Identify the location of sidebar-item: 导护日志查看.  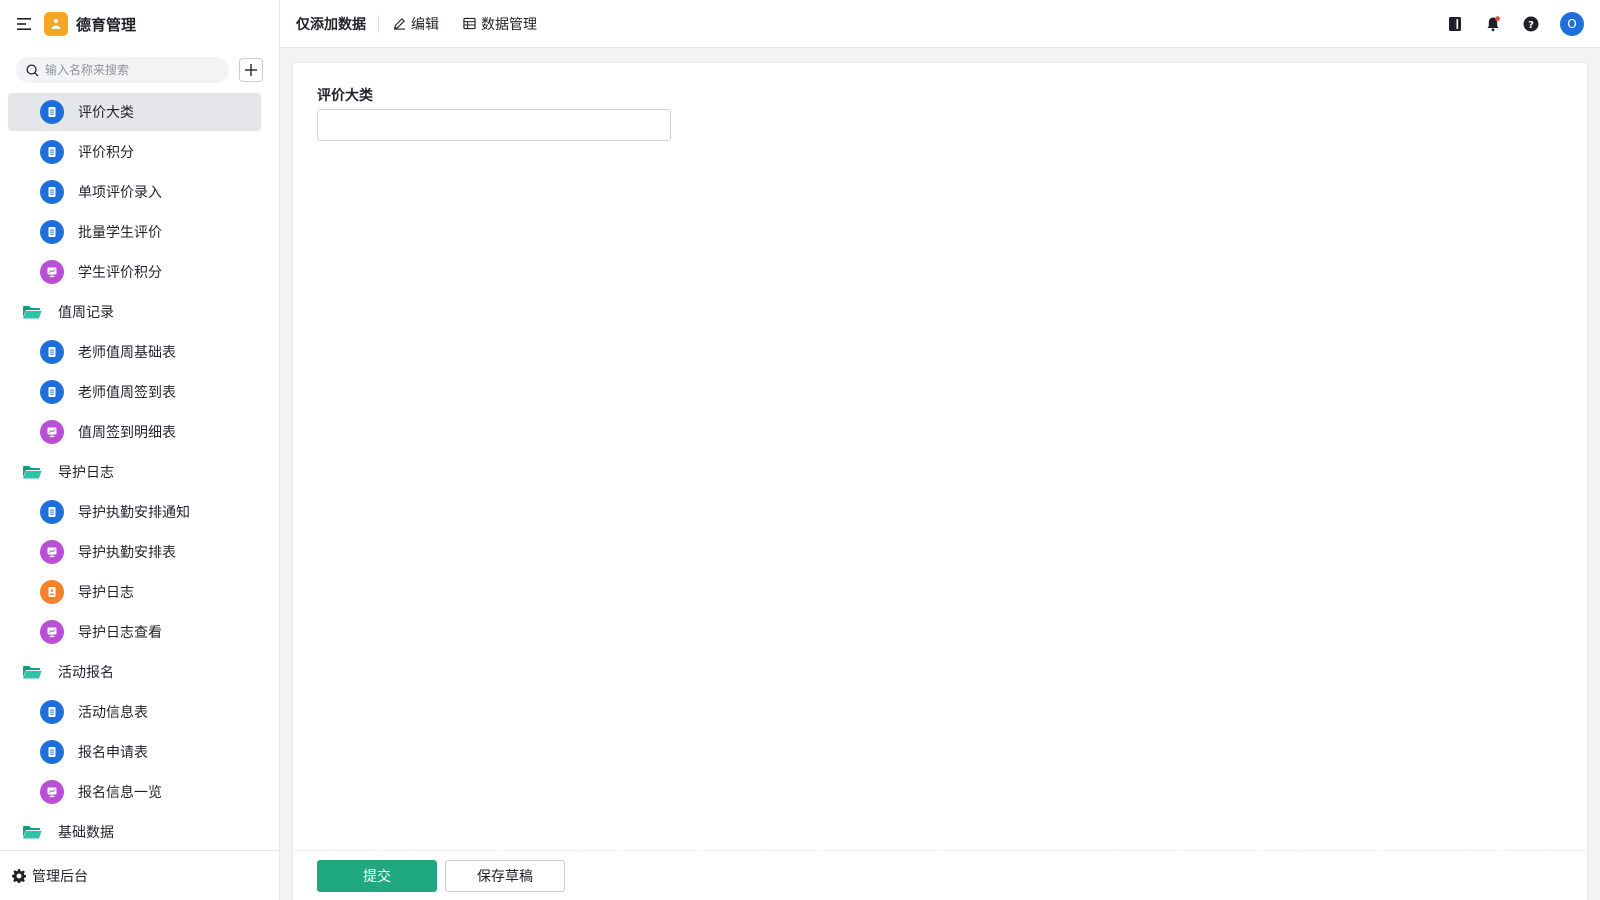
(139, 632).